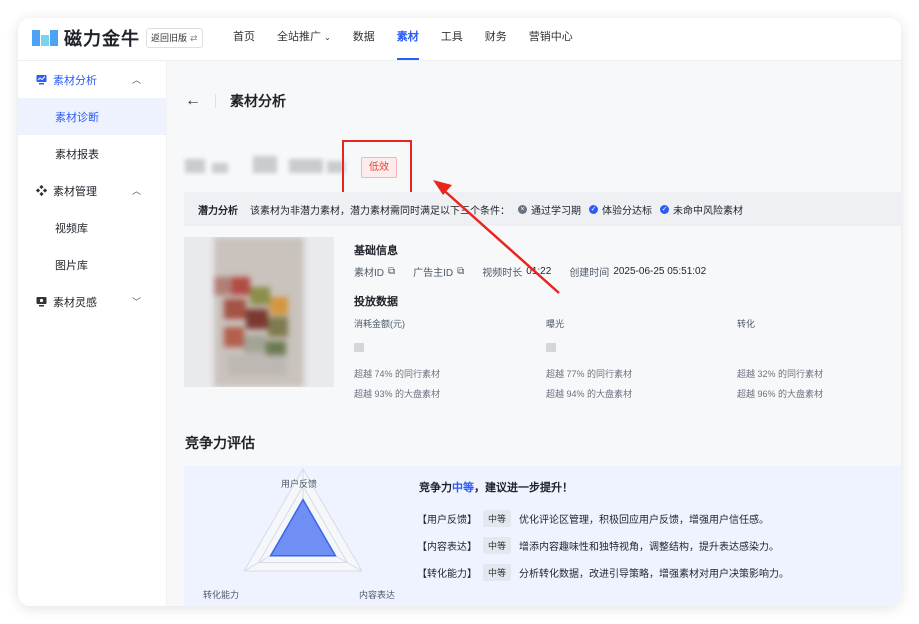 The image size is (919, 624). Describe the element at coordinates (75, 191) in the screenshot. I see `sidebar-group-label: 素材管理` at that location.